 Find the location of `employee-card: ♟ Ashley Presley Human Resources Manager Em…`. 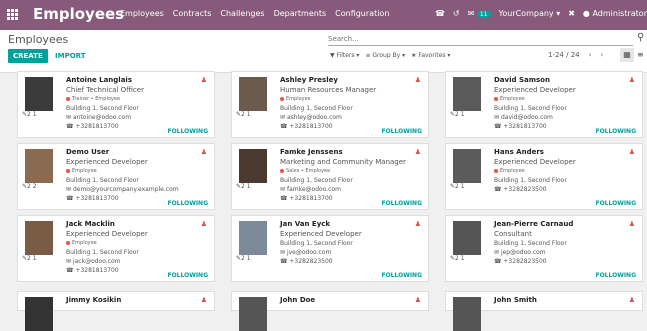

employee-card: ♟ Ashley Presley Human Resources Manager Em… is located at coordinates (330, 104).